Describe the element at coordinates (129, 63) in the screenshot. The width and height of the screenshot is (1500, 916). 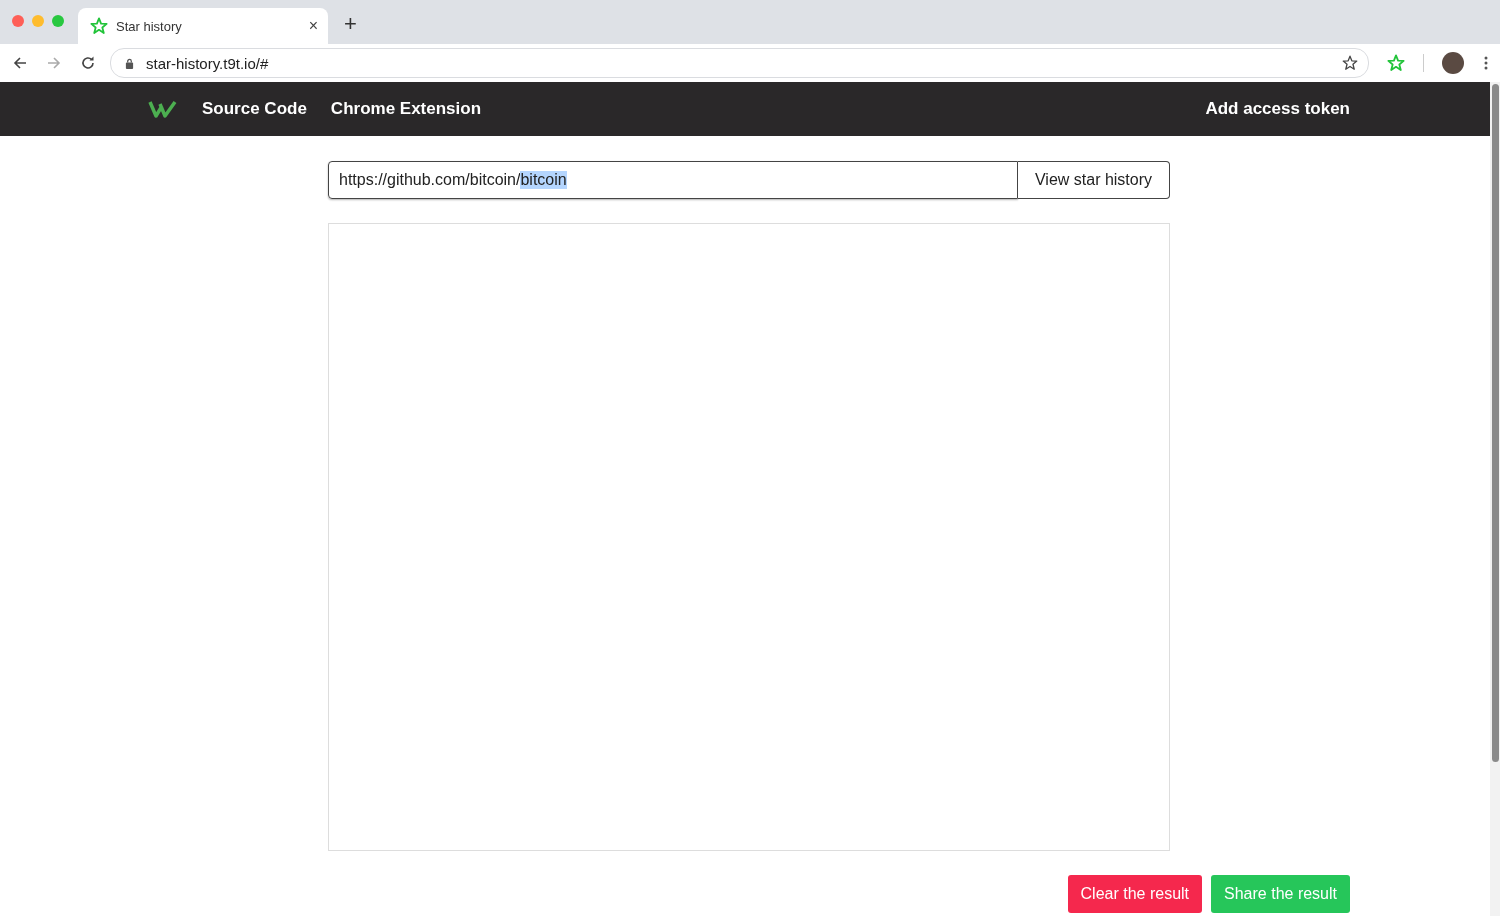
I see `lock-icon` at that location.